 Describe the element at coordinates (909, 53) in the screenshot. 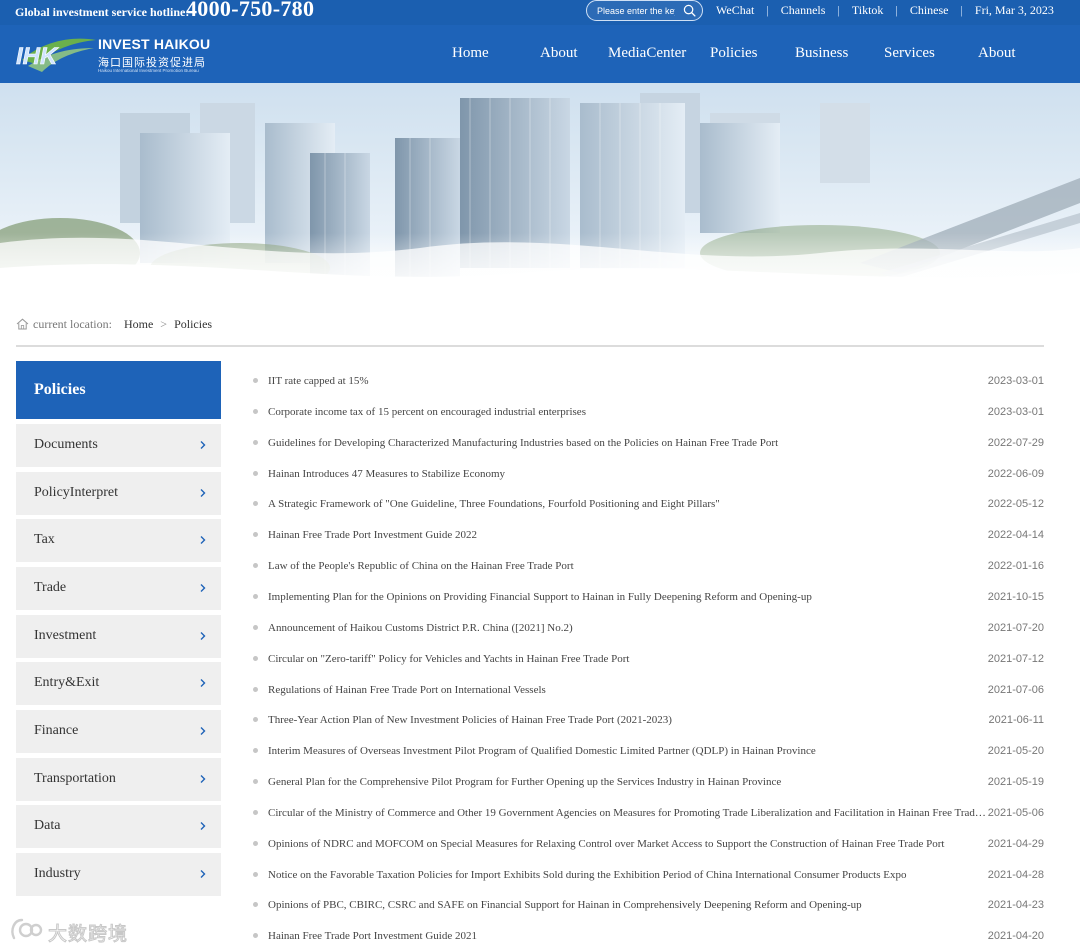

I see `nav-services: Services` at that location.